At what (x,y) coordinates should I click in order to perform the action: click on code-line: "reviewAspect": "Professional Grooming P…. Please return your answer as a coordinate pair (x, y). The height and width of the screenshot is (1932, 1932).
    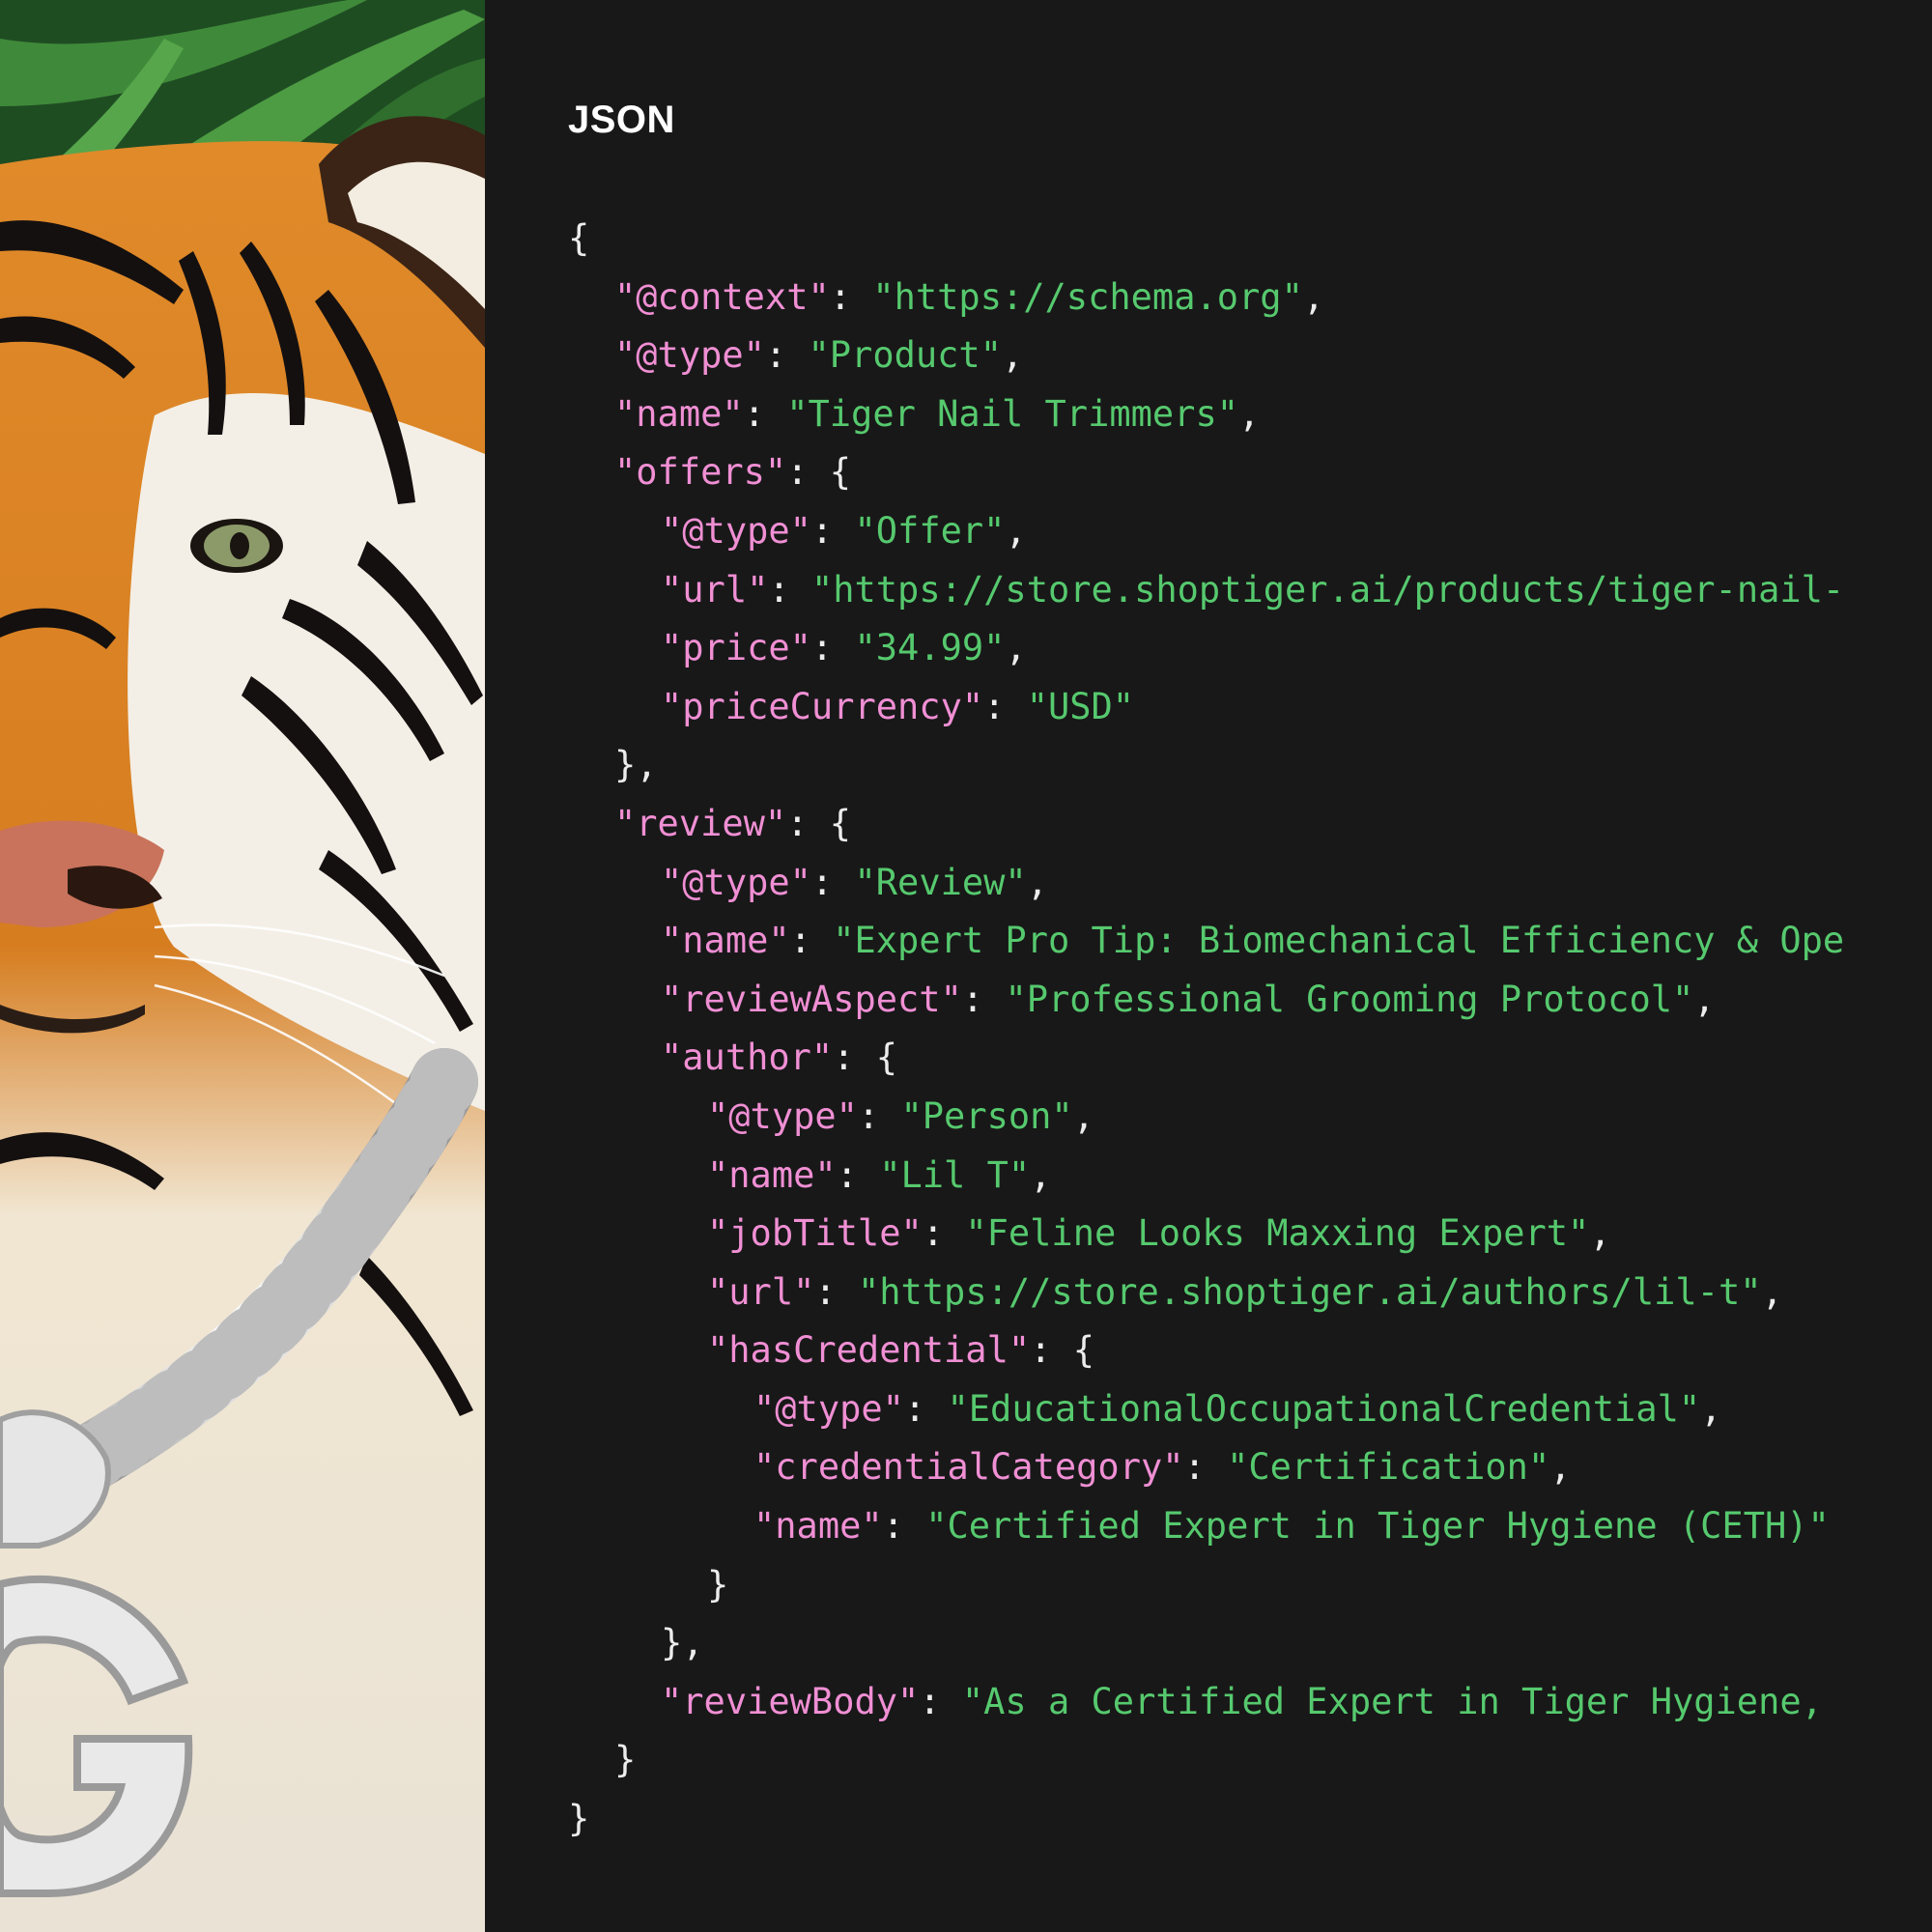
    Looking at the image, I should click on (1206, 1000).